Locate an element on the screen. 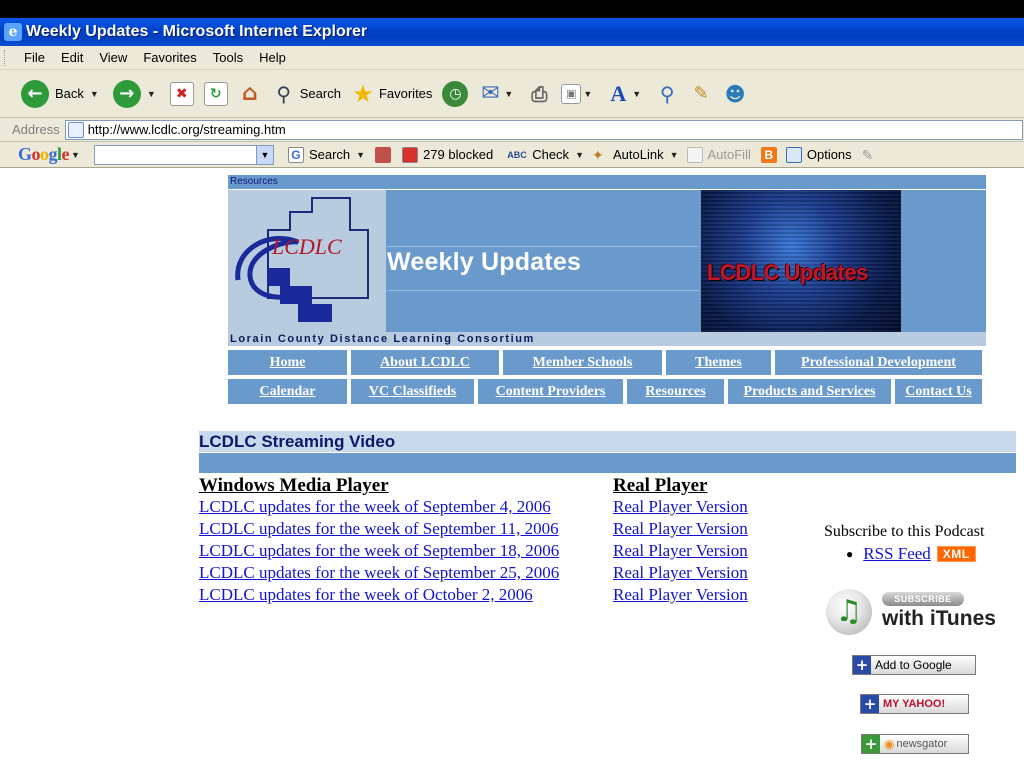 The width and height of the screenshot is (1024, 768). back-dropdown-icon: ▼ is located at coordinates (94, 94).